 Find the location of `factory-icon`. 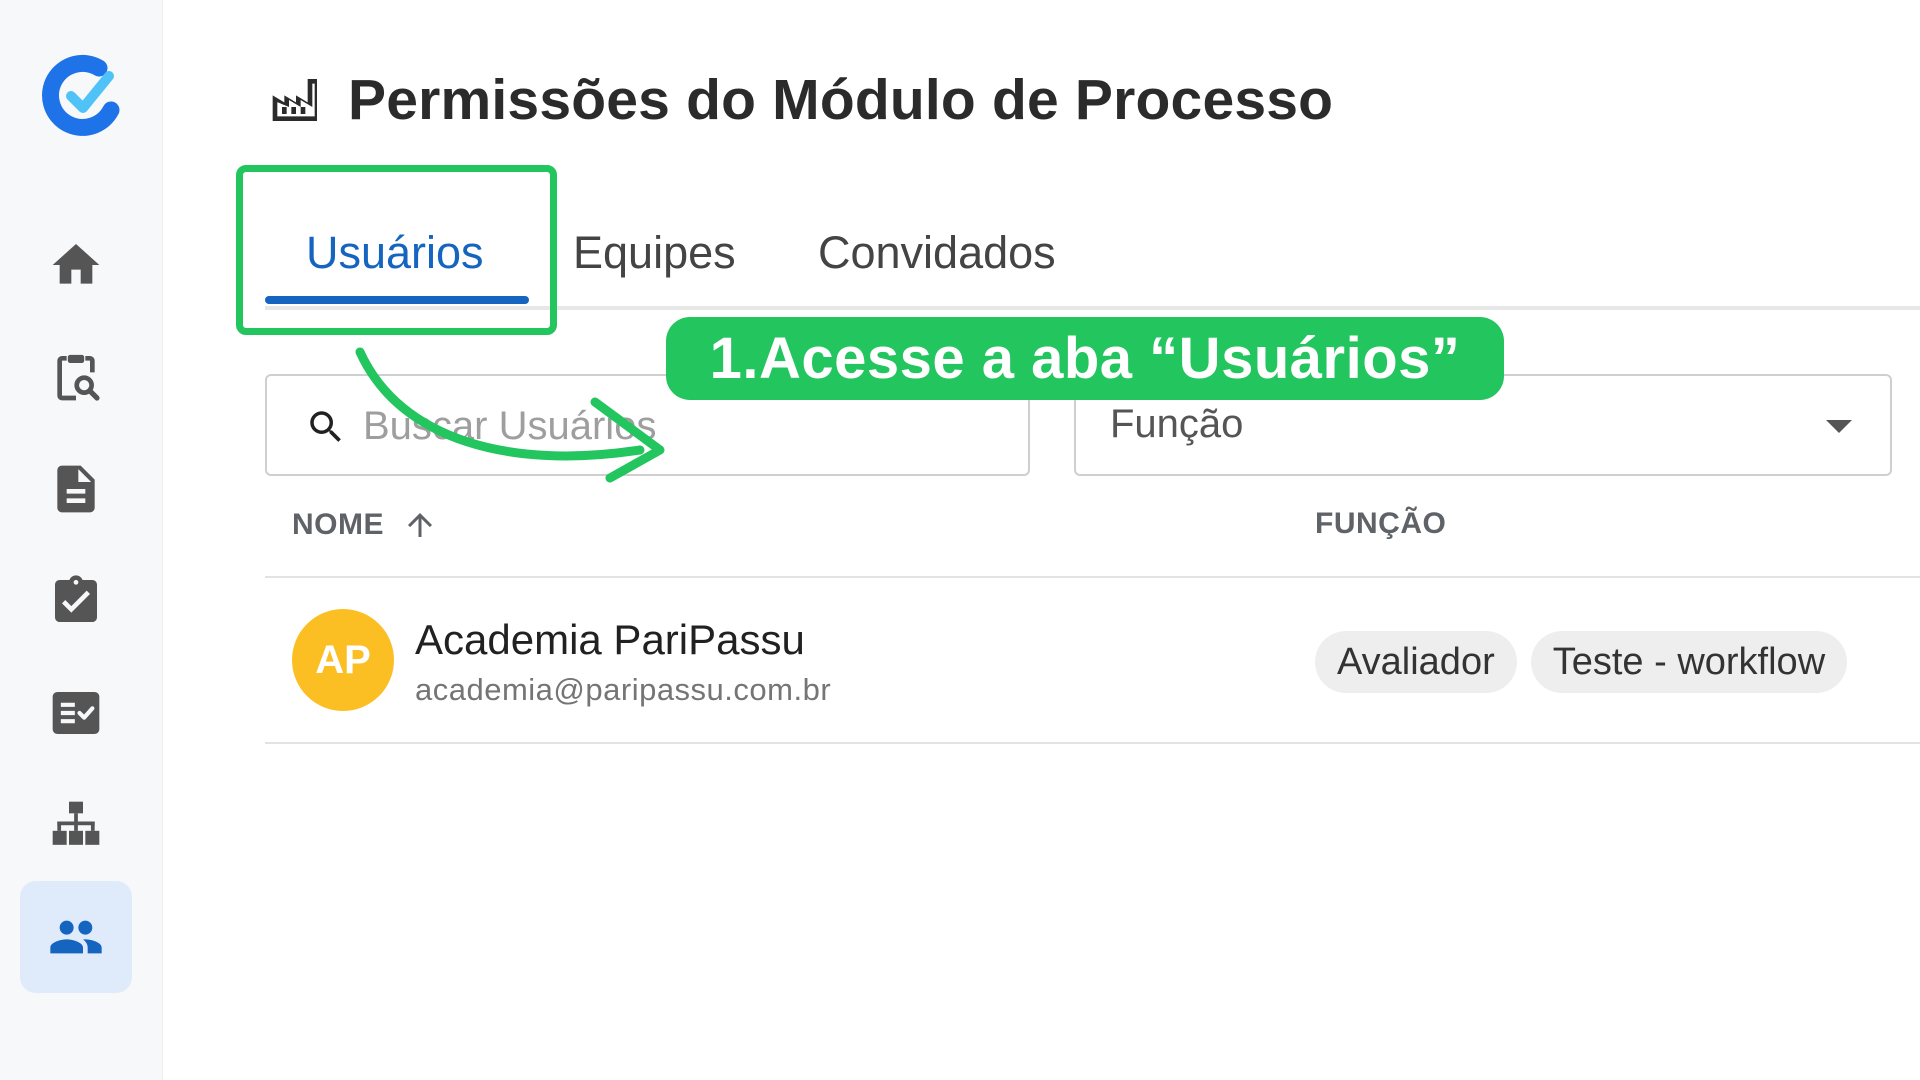

factory-icon is located at coordinates (294, 100).